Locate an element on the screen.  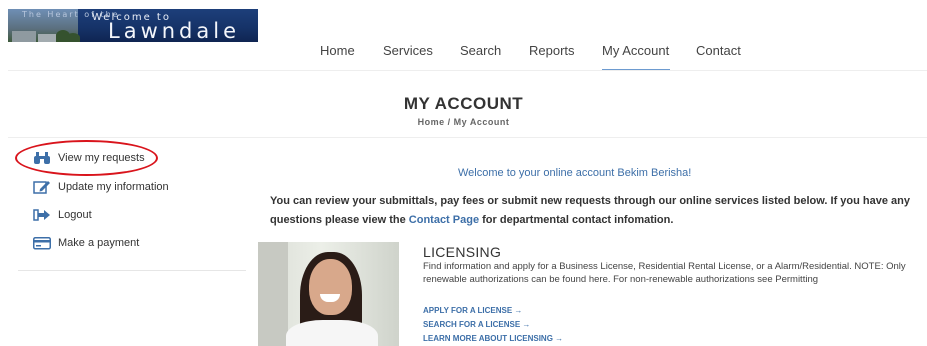
logo-city-name: Lawndale is located at coordinates (174, 30).